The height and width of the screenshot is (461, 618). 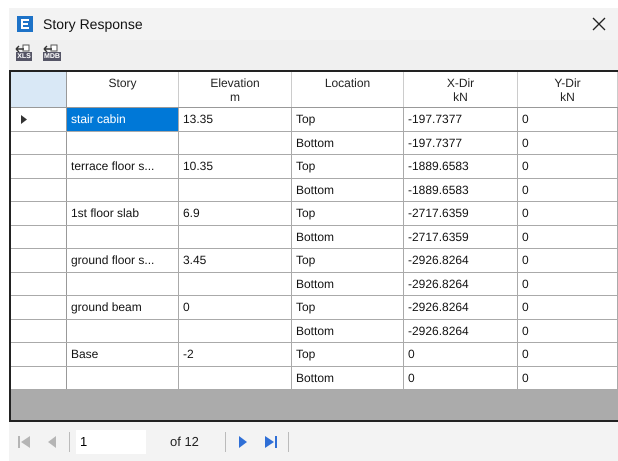 What do you see at coordinates (93, 24) in the screenshot?
I see `window-title: Story Response` at bounding box center [93, 24].